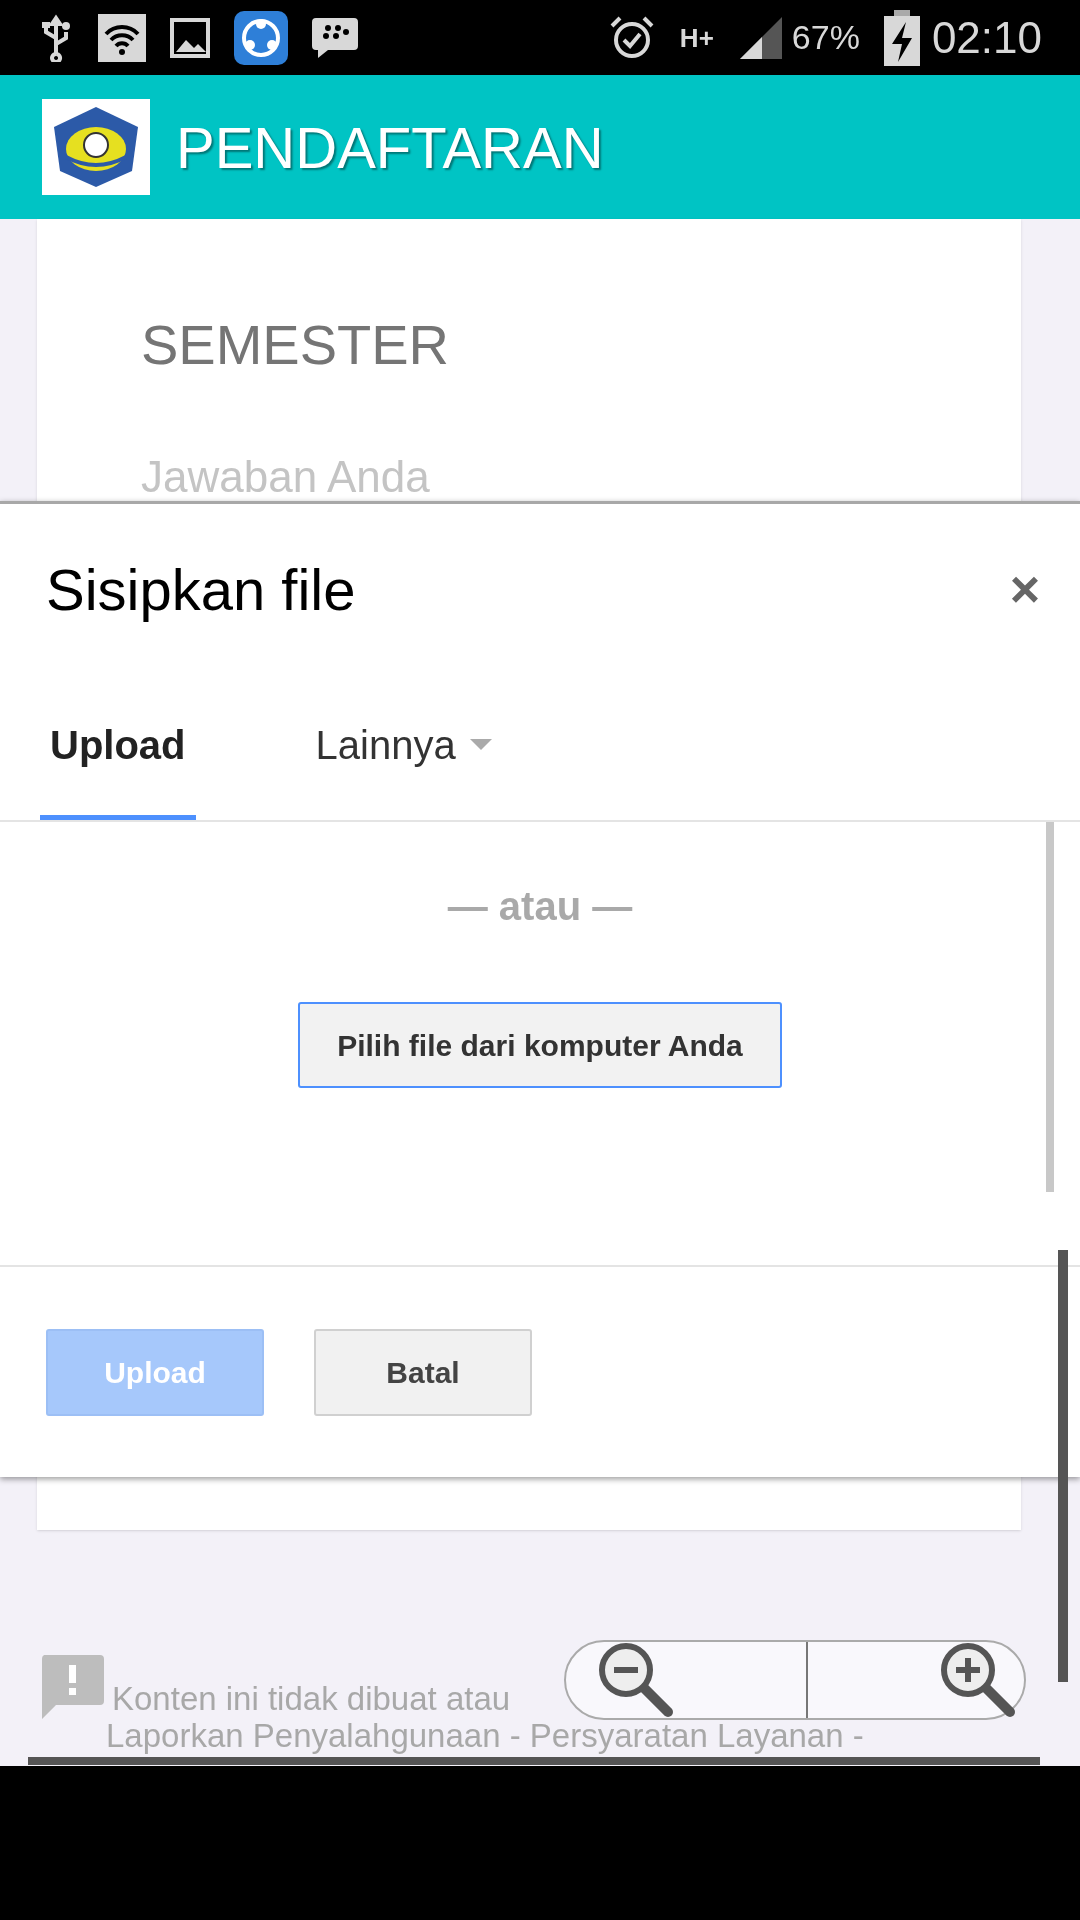 This screenshot has height=1920, width=1080. What do you see at coordinates (423, 1372) in the screenshot?
I see `cancel-button: Batal` at bounding box center [423, 1372].